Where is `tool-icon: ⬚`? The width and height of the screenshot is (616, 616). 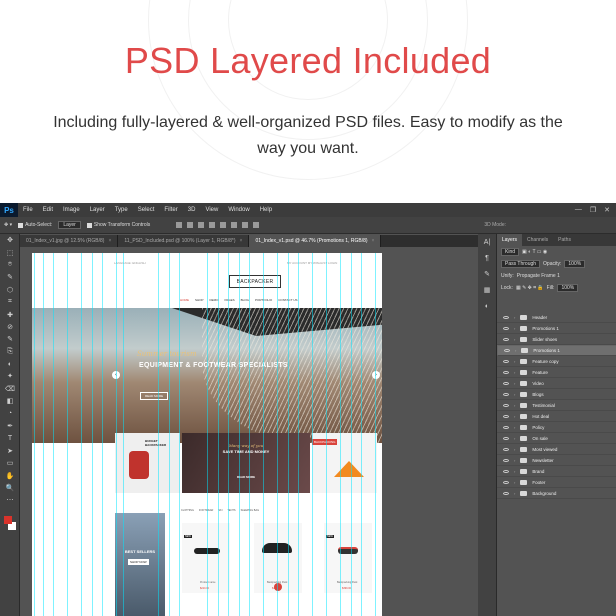 tool-icon: ⬚ is located at coordinates (10, 252).